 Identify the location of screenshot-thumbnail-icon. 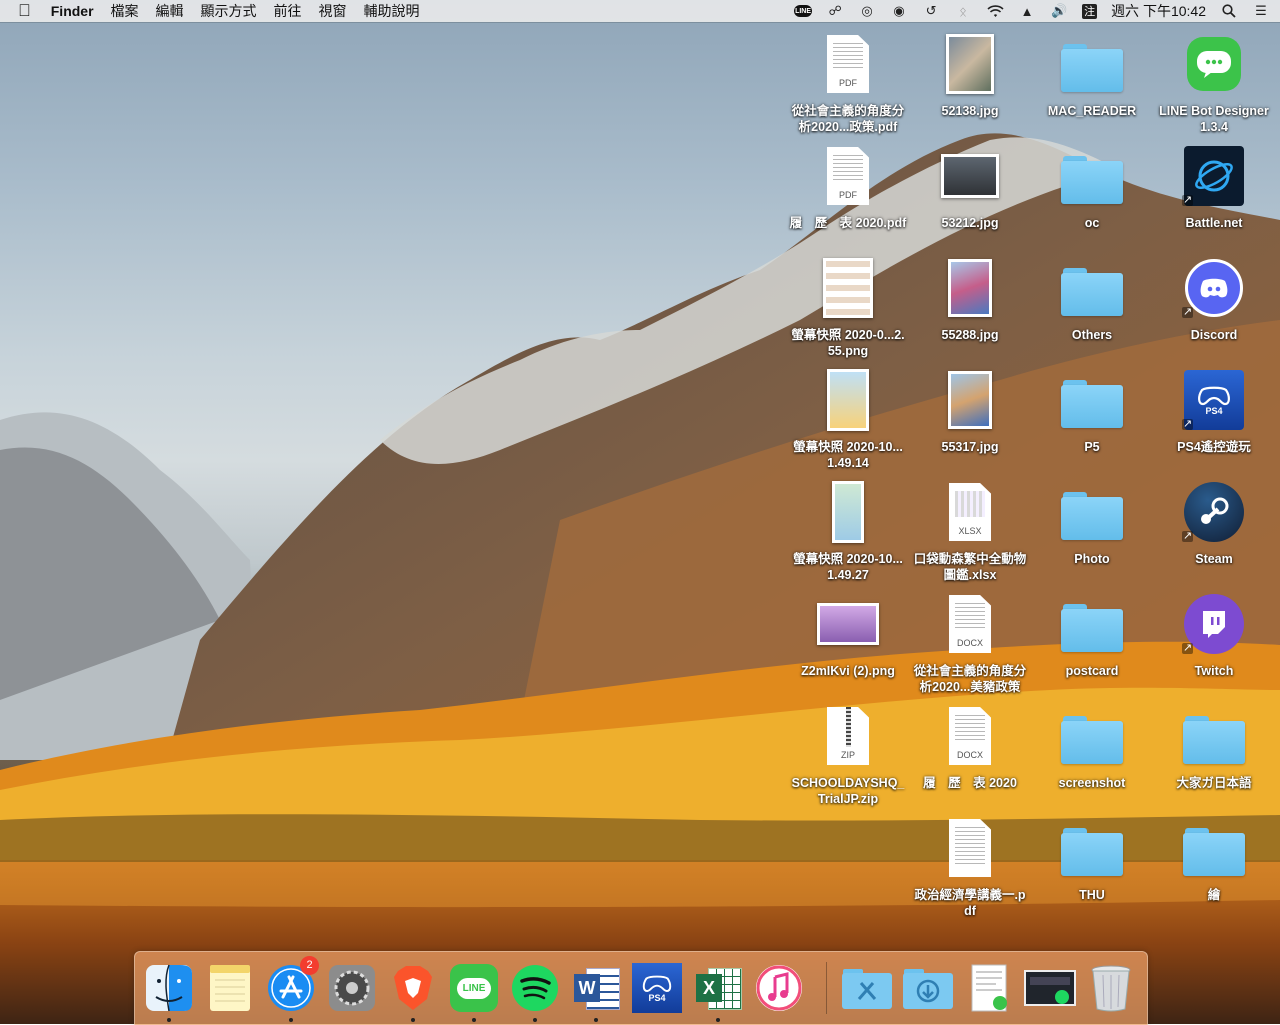
(848, 288).